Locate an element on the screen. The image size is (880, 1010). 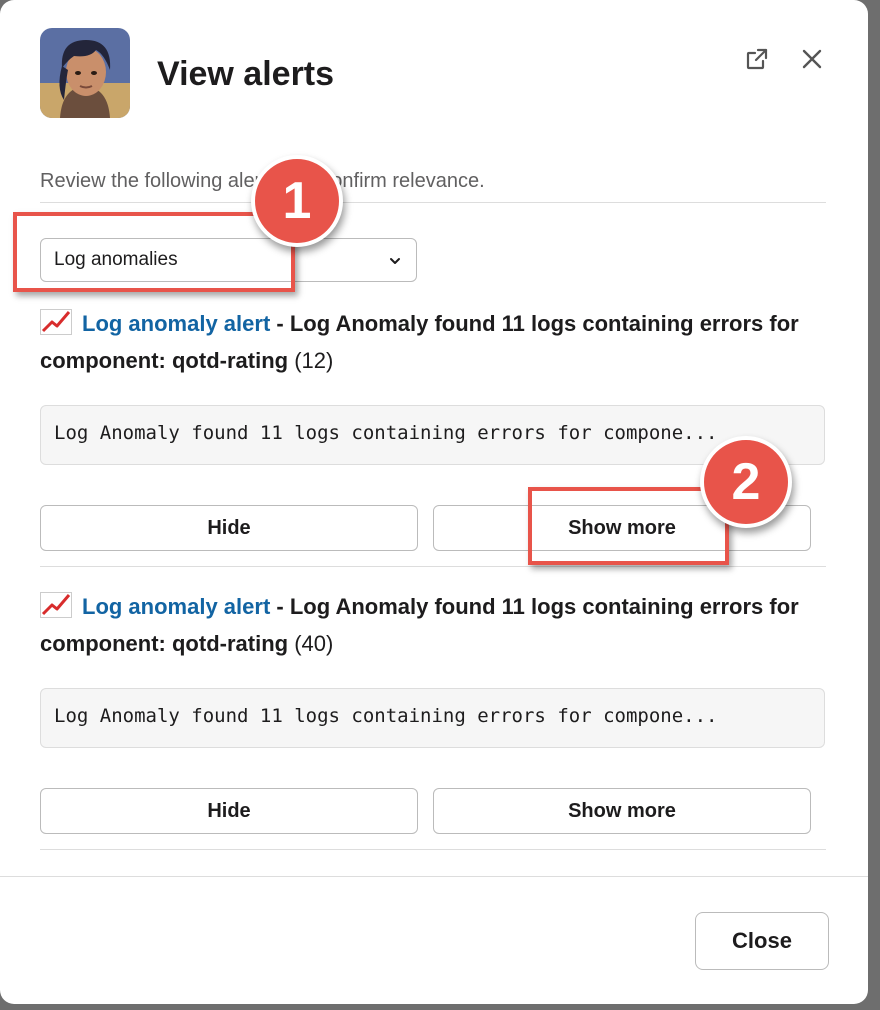
alert-count: (12) is located at coordinates (311, 360).